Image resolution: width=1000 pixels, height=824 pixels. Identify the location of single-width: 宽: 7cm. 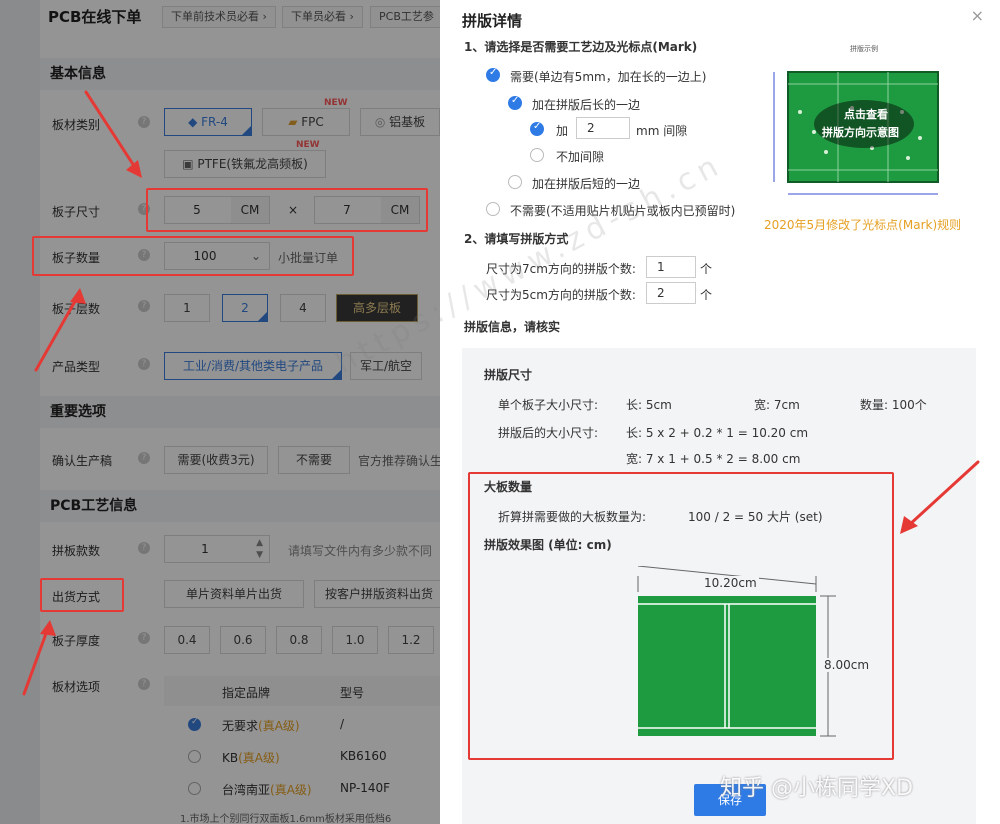
(777, 405).